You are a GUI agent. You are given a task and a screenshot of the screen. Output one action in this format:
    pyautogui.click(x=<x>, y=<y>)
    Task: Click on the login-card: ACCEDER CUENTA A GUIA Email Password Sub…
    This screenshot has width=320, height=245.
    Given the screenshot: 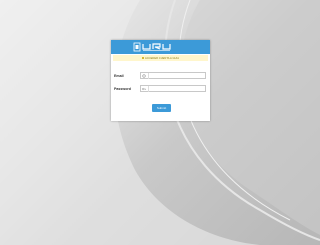 What is the action you would take?
    pyautogui.click(x=160, y=80)
    